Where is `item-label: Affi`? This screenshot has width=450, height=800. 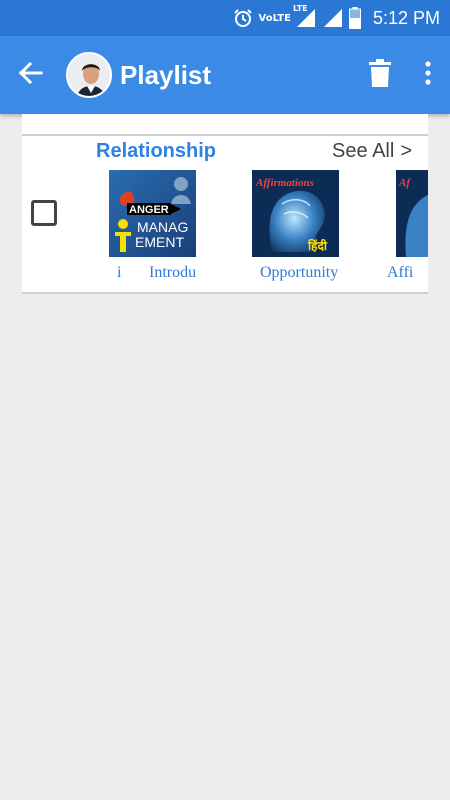 item-label: Affi is located at coordinates (407, 275).